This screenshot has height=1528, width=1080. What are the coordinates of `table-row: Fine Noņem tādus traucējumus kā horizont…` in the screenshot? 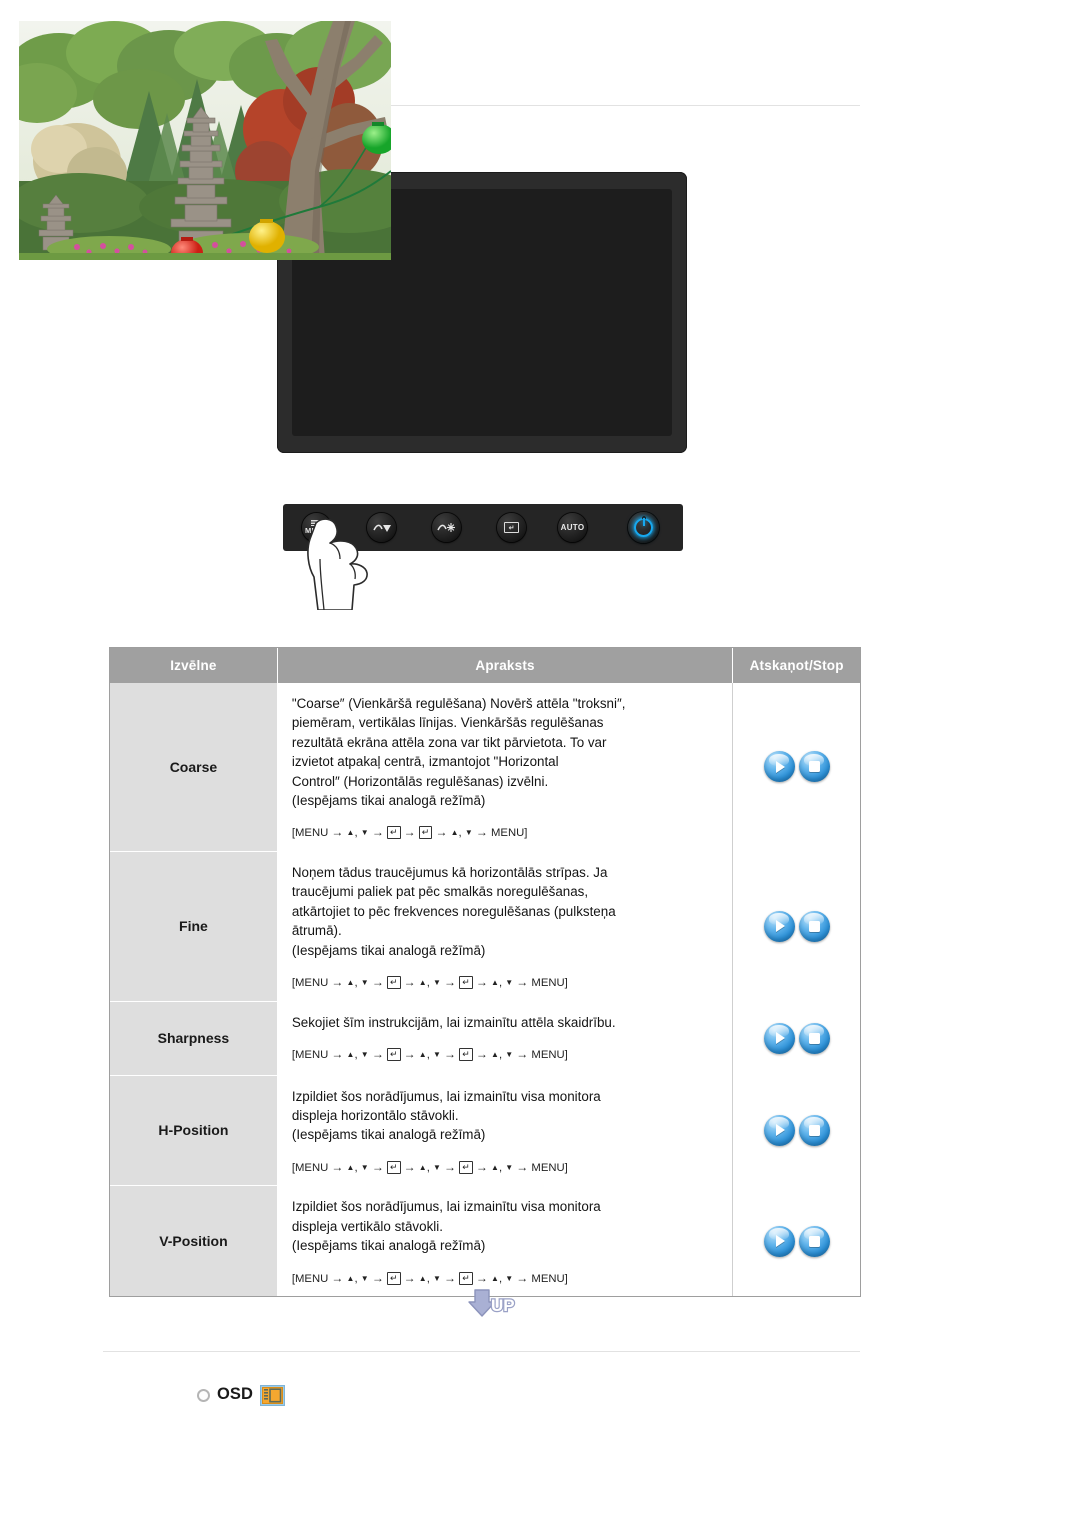 It's located at (485, 926).